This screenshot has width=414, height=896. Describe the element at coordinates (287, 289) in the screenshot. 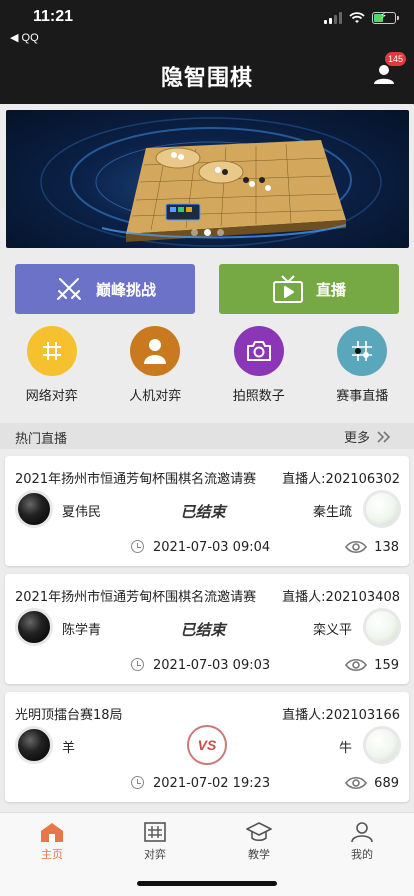

I see `tv-icon` at that location.